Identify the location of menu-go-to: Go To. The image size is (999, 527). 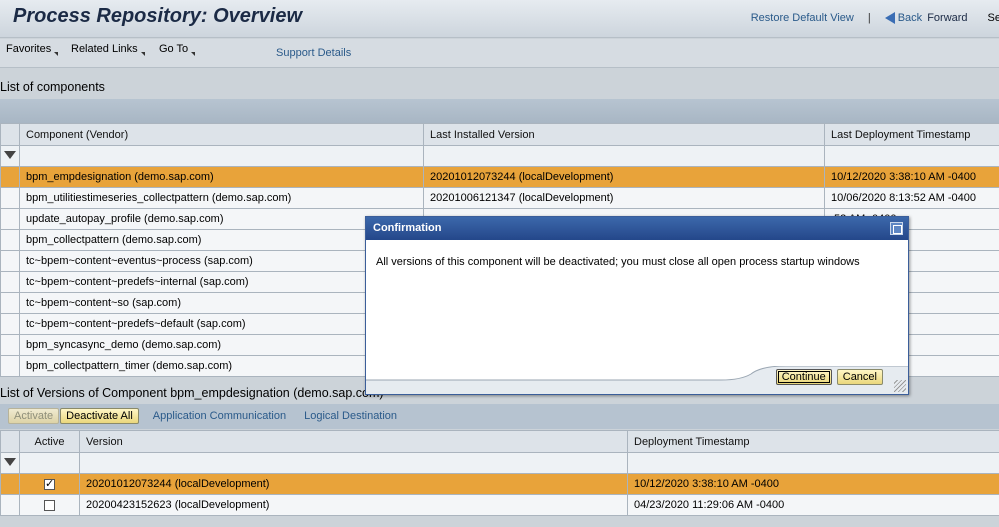
(177, 49).